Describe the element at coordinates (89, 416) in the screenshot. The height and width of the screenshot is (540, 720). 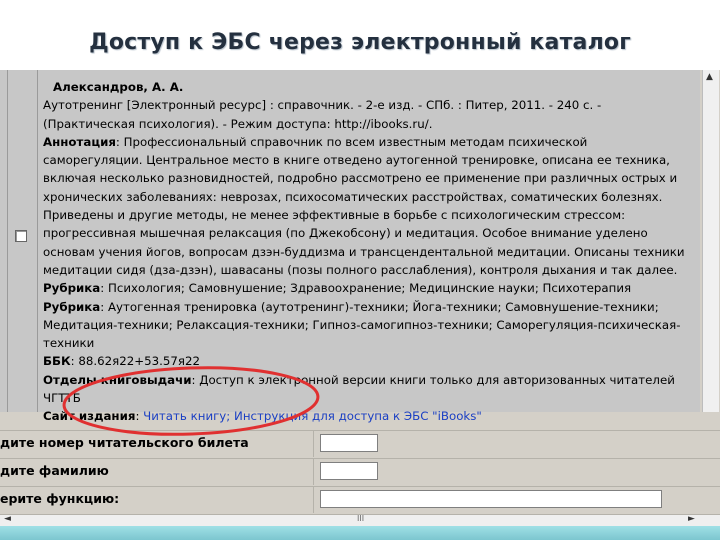
I see `site-label: Сайт издания` at that location.